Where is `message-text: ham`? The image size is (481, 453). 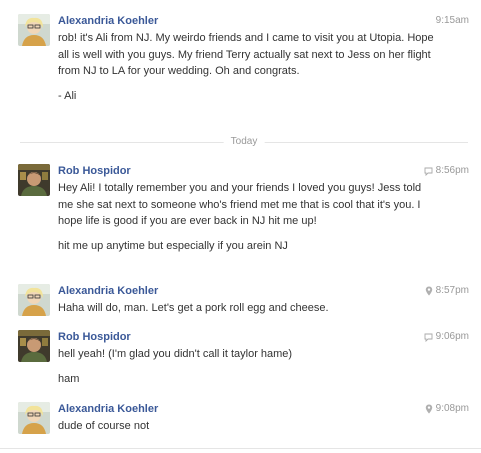 message-text: ham is located at coordinates (69, 378).